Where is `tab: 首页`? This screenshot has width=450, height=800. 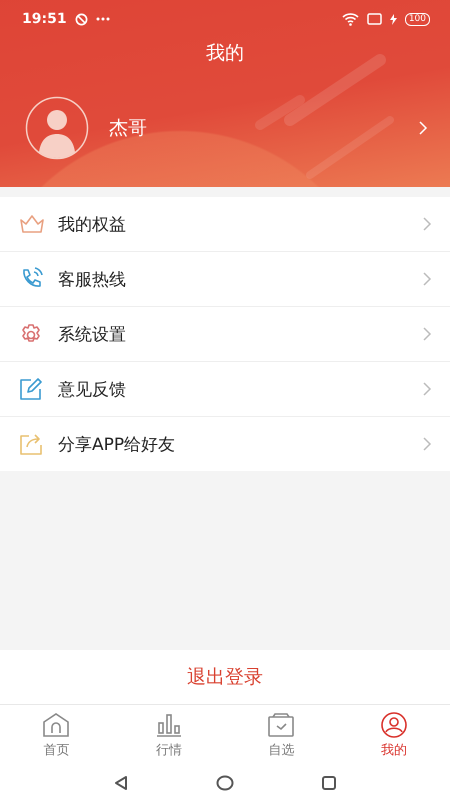
tab: 首页 is located at coordinates (56, 735).